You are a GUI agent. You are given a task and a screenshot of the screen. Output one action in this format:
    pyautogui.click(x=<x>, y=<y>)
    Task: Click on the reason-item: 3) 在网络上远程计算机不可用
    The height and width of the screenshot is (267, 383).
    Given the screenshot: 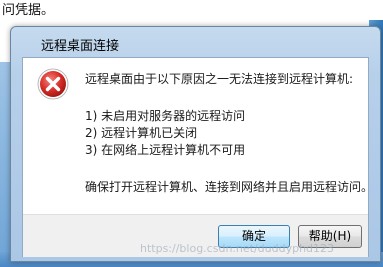 What is the action you would take?
    pyautogui.click(x=165, y=150)
    